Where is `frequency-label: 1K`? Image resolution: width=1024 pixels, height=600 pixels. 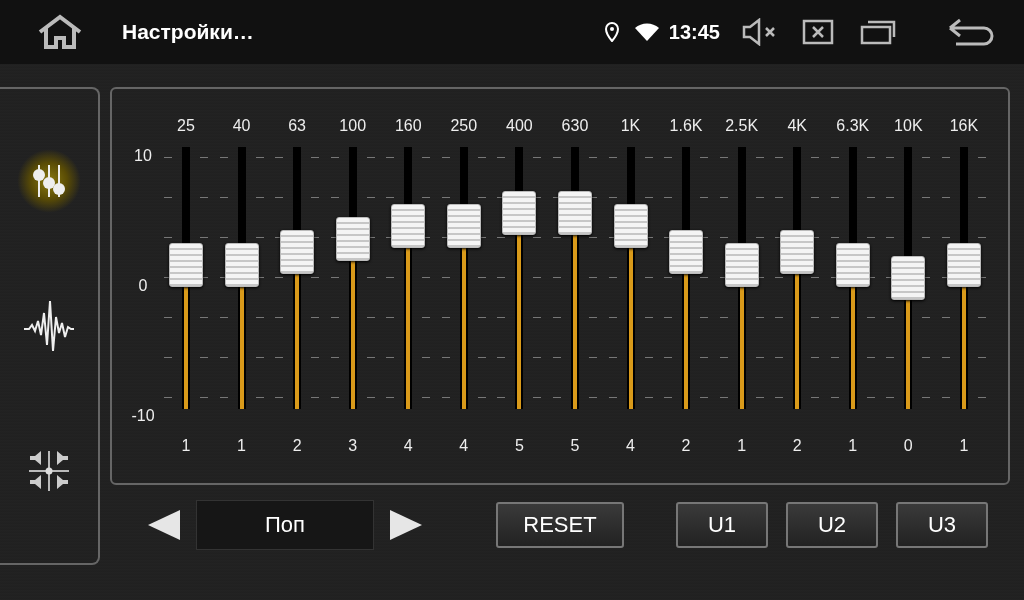 frequency-label: 1K is located at coordinates (630, 126).